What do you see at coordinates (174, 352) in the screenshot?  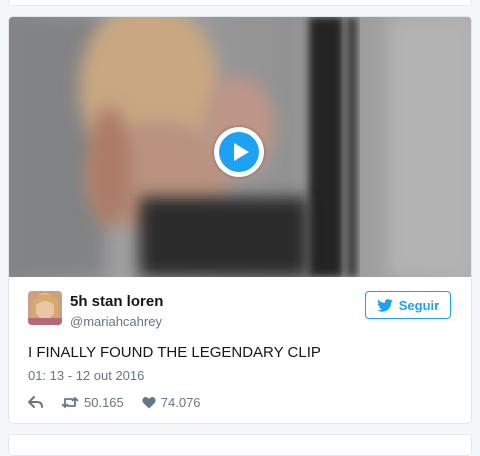 I see `tweet-text: I FINALLY FOUND THE LEGENDARY CLIP` at bounding box center [174, 352].